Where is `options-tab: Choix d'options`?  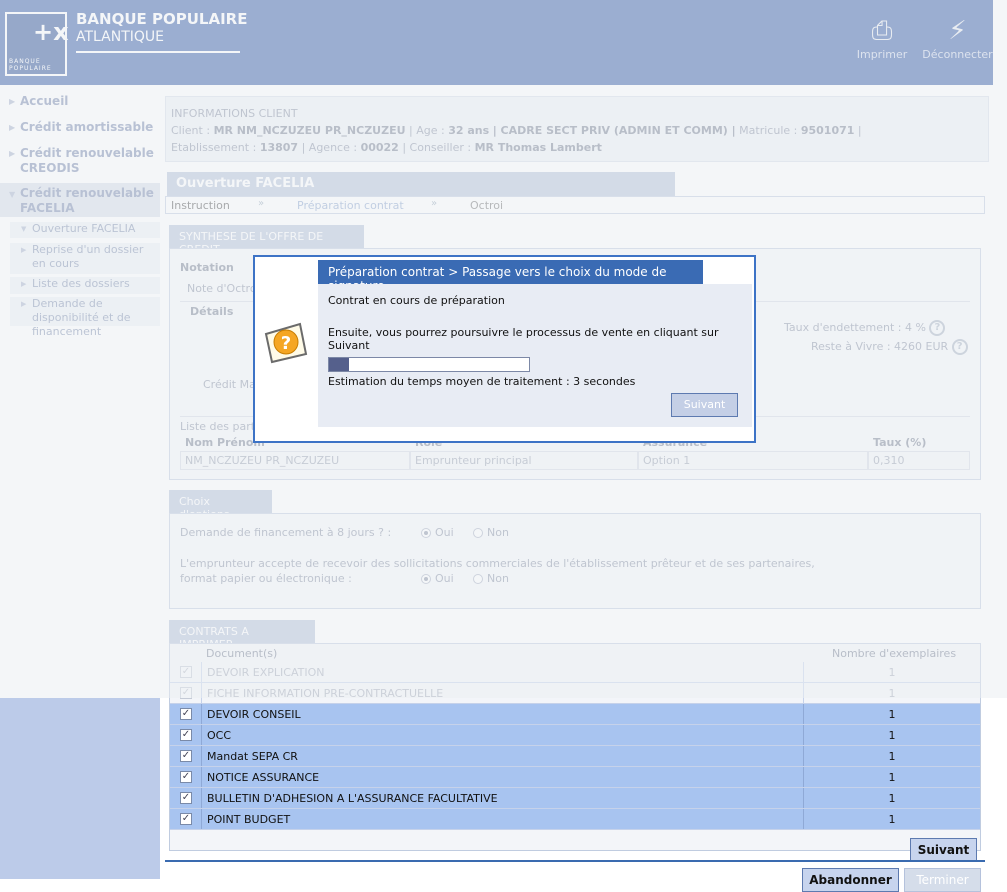
options-tab: Choix d'options is located at coordinates (220, 505).